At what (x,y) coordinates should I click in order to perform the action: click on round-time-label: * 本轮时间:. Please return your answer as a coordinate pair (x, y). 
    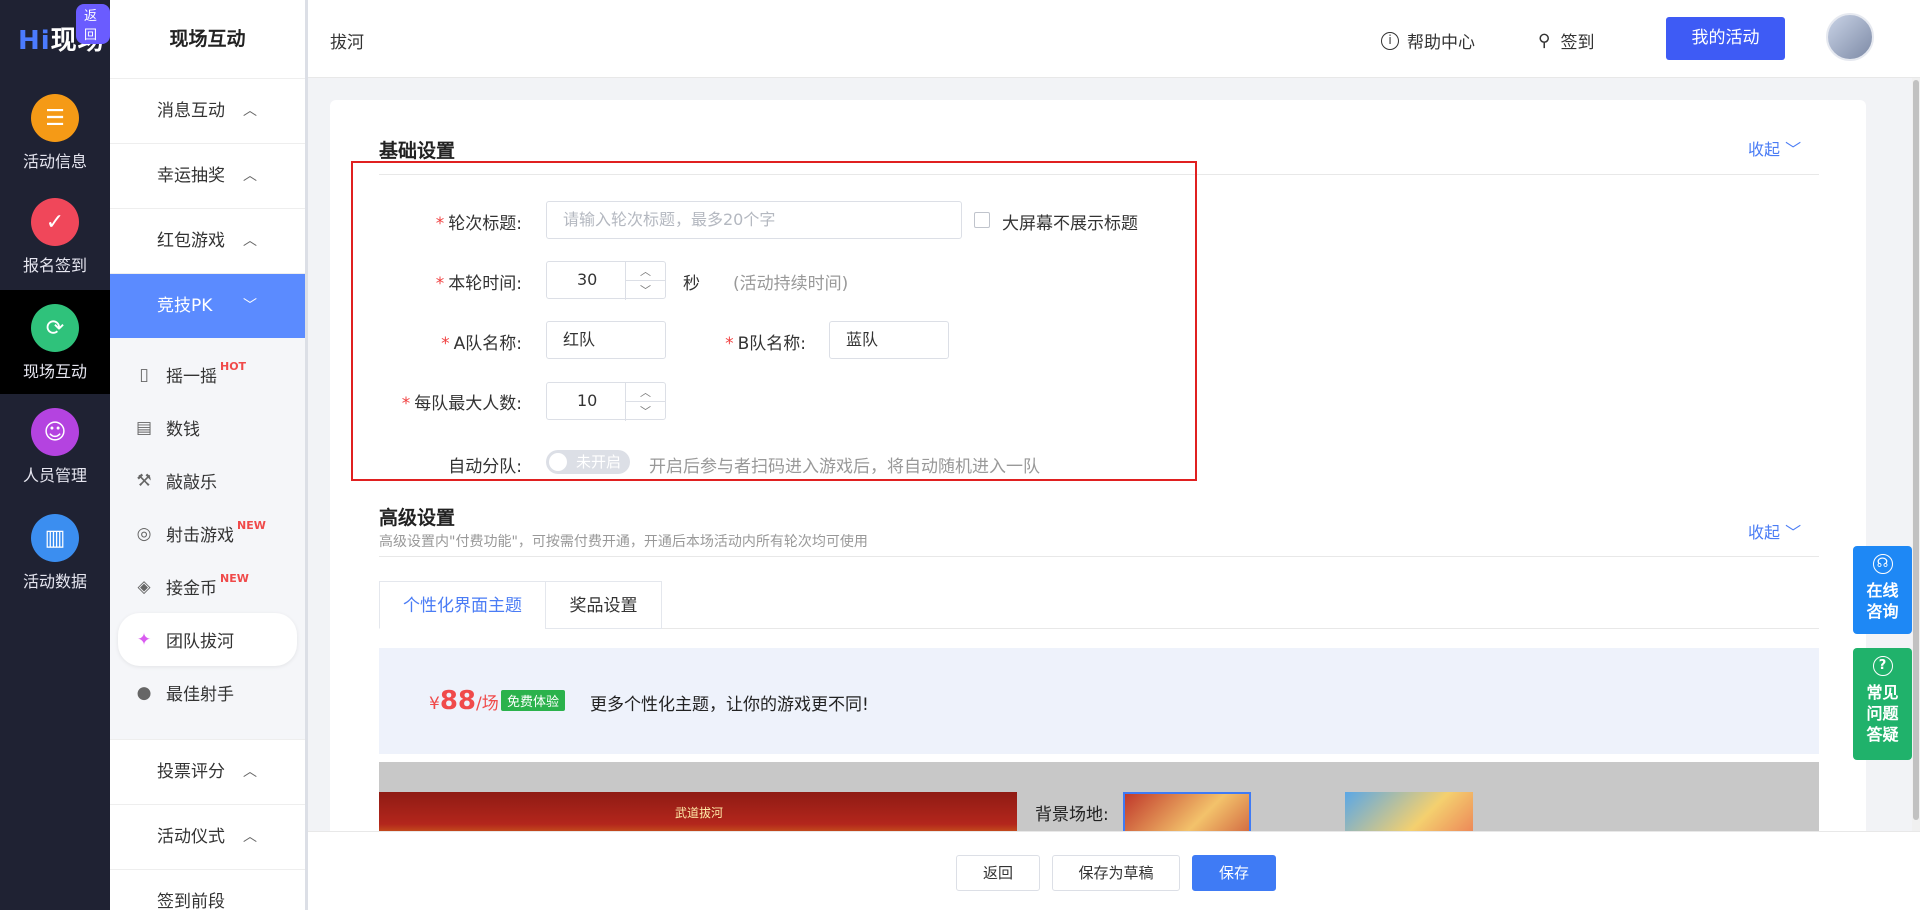
    Looking at the image, I should click on (478, 284).